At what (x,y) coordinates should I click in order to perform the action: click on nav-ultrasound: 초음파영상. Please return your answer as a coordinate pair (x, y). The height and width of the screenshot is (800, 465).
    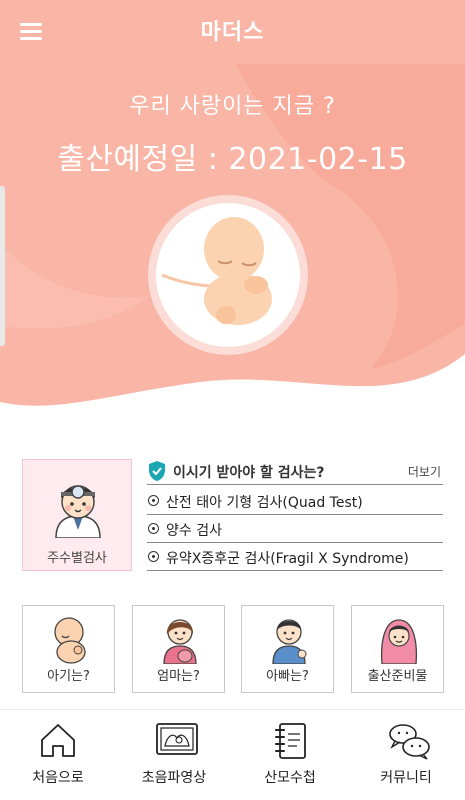
    Looking at the image, I should click on (174, 755).